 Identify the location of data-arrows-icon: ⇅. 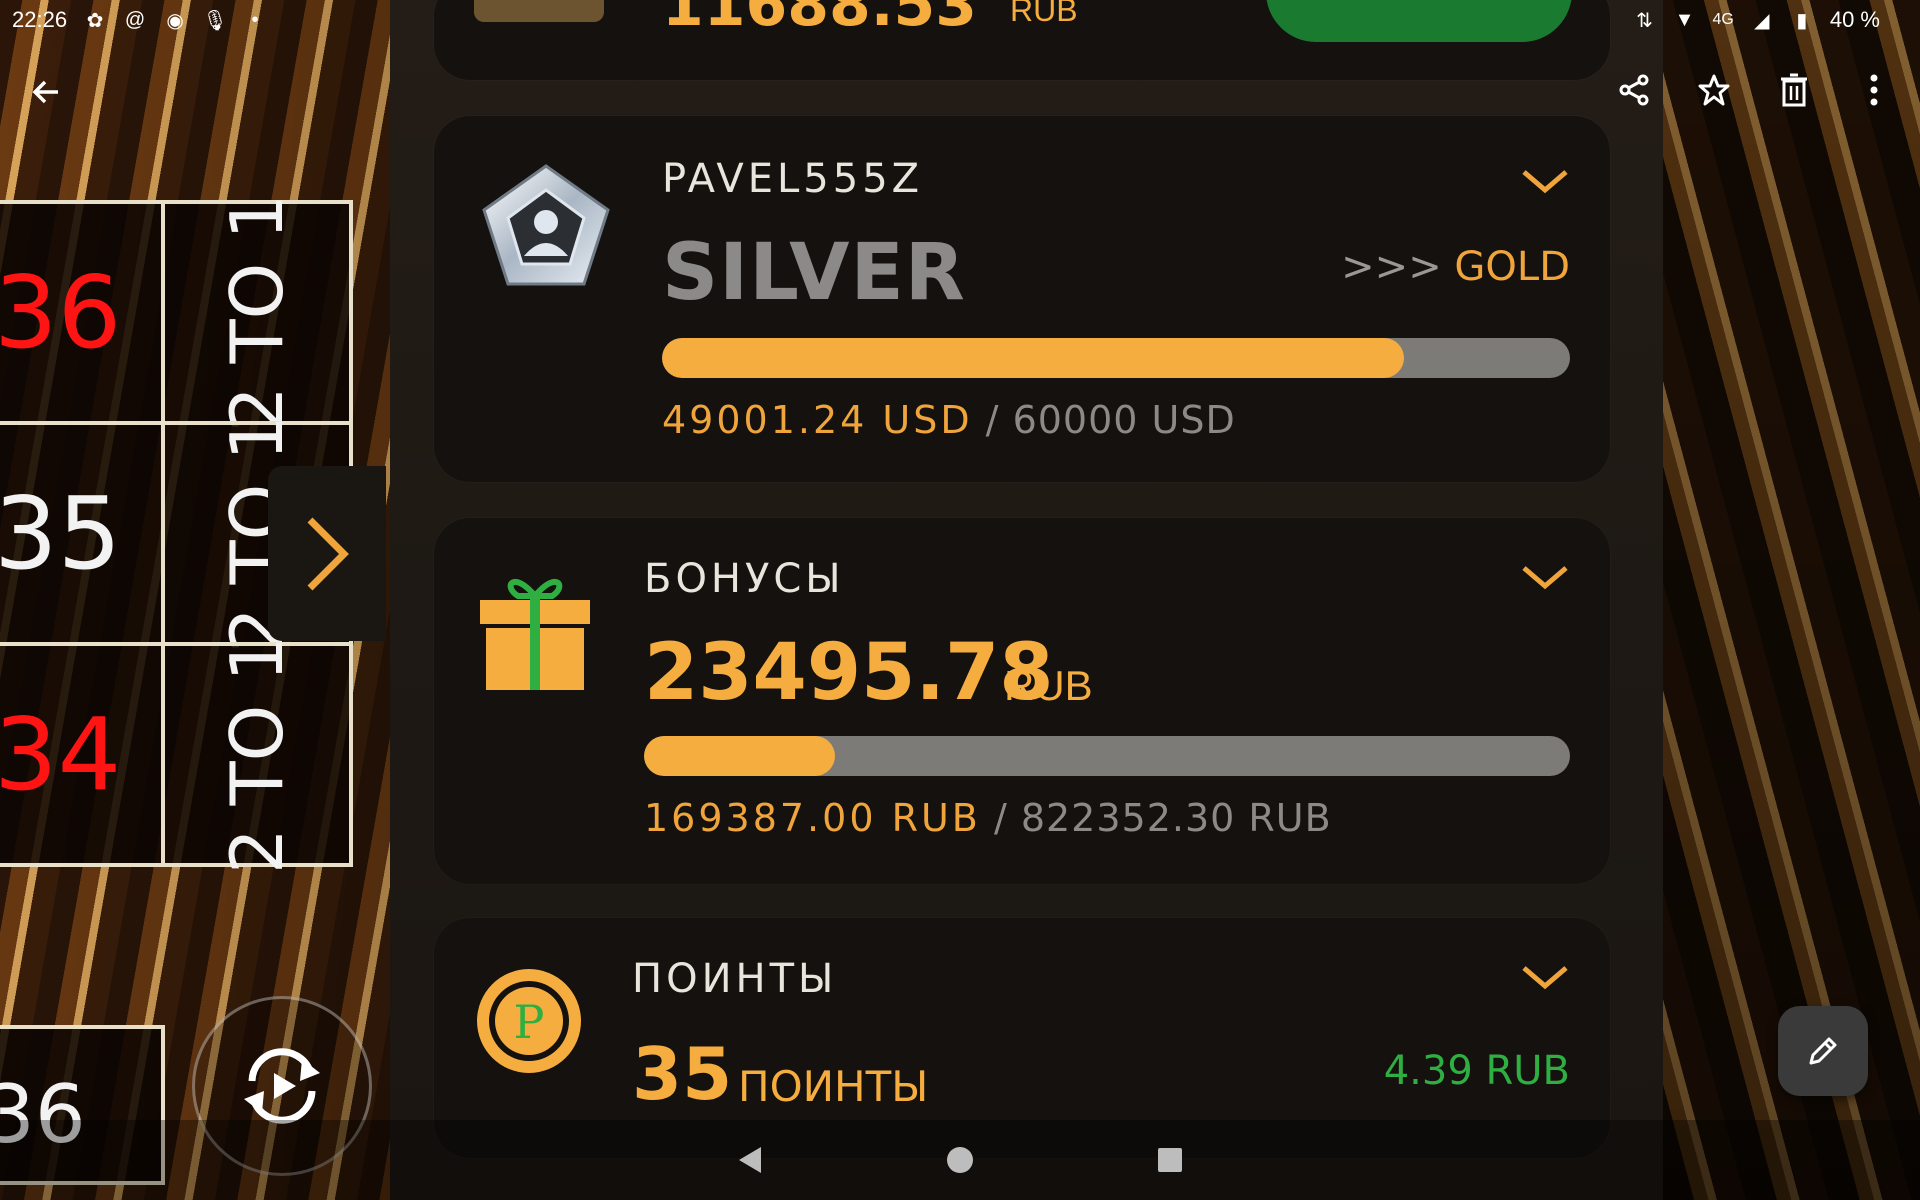
(1644, 20).